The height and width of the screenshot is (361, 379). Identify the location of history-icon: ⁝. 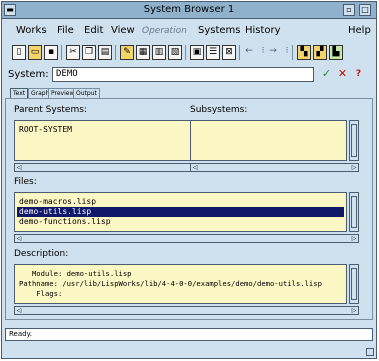
(263, 51).